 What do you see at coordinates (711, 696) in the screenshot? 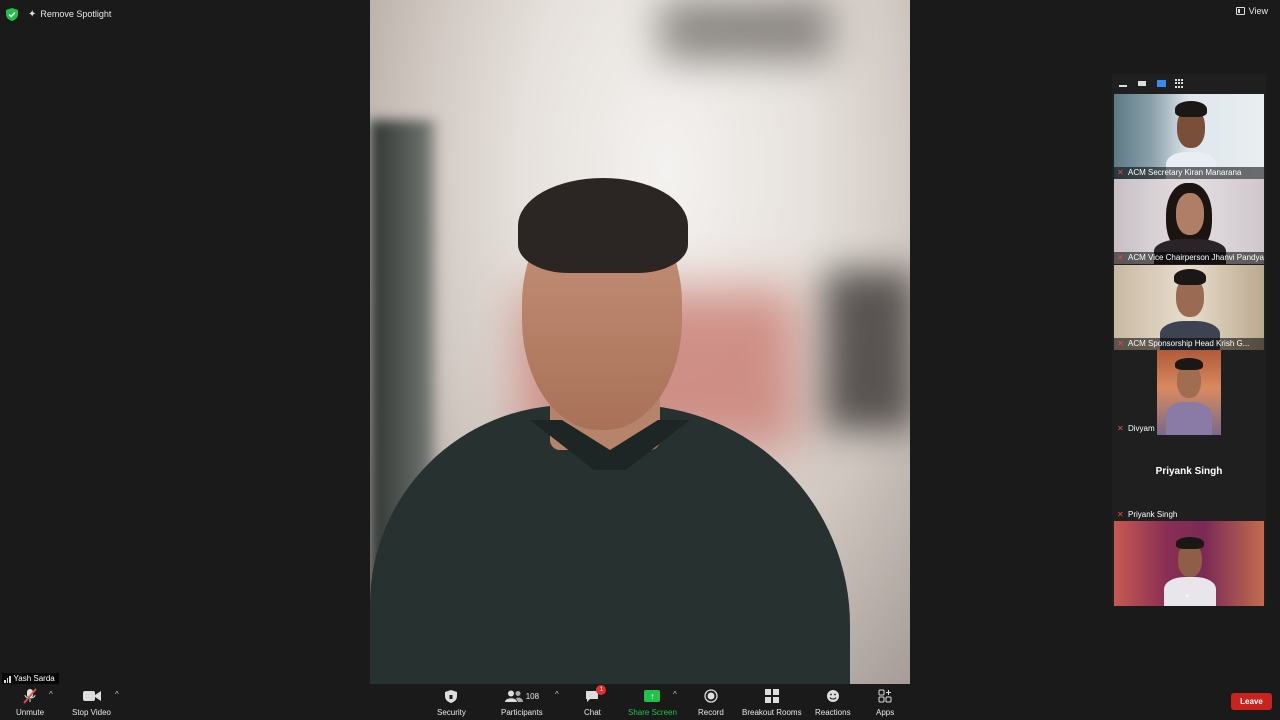
I see `record-icon` at bounding box center [711, 696].